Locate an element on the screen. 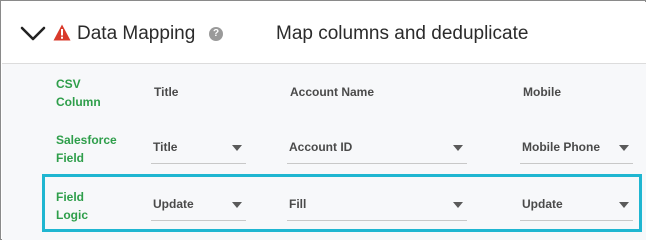  csv-column-title: Title is located at coordinates (166, 92).